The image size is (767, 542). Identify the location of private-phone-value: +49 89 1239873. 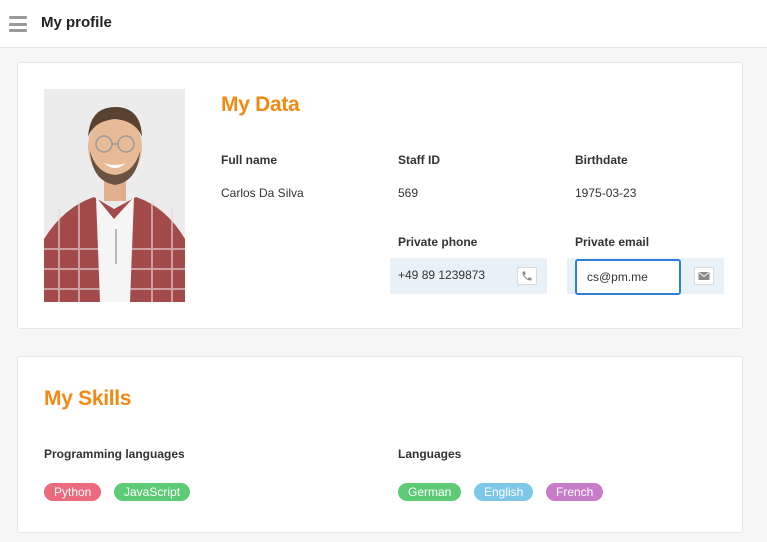
(442, 275).